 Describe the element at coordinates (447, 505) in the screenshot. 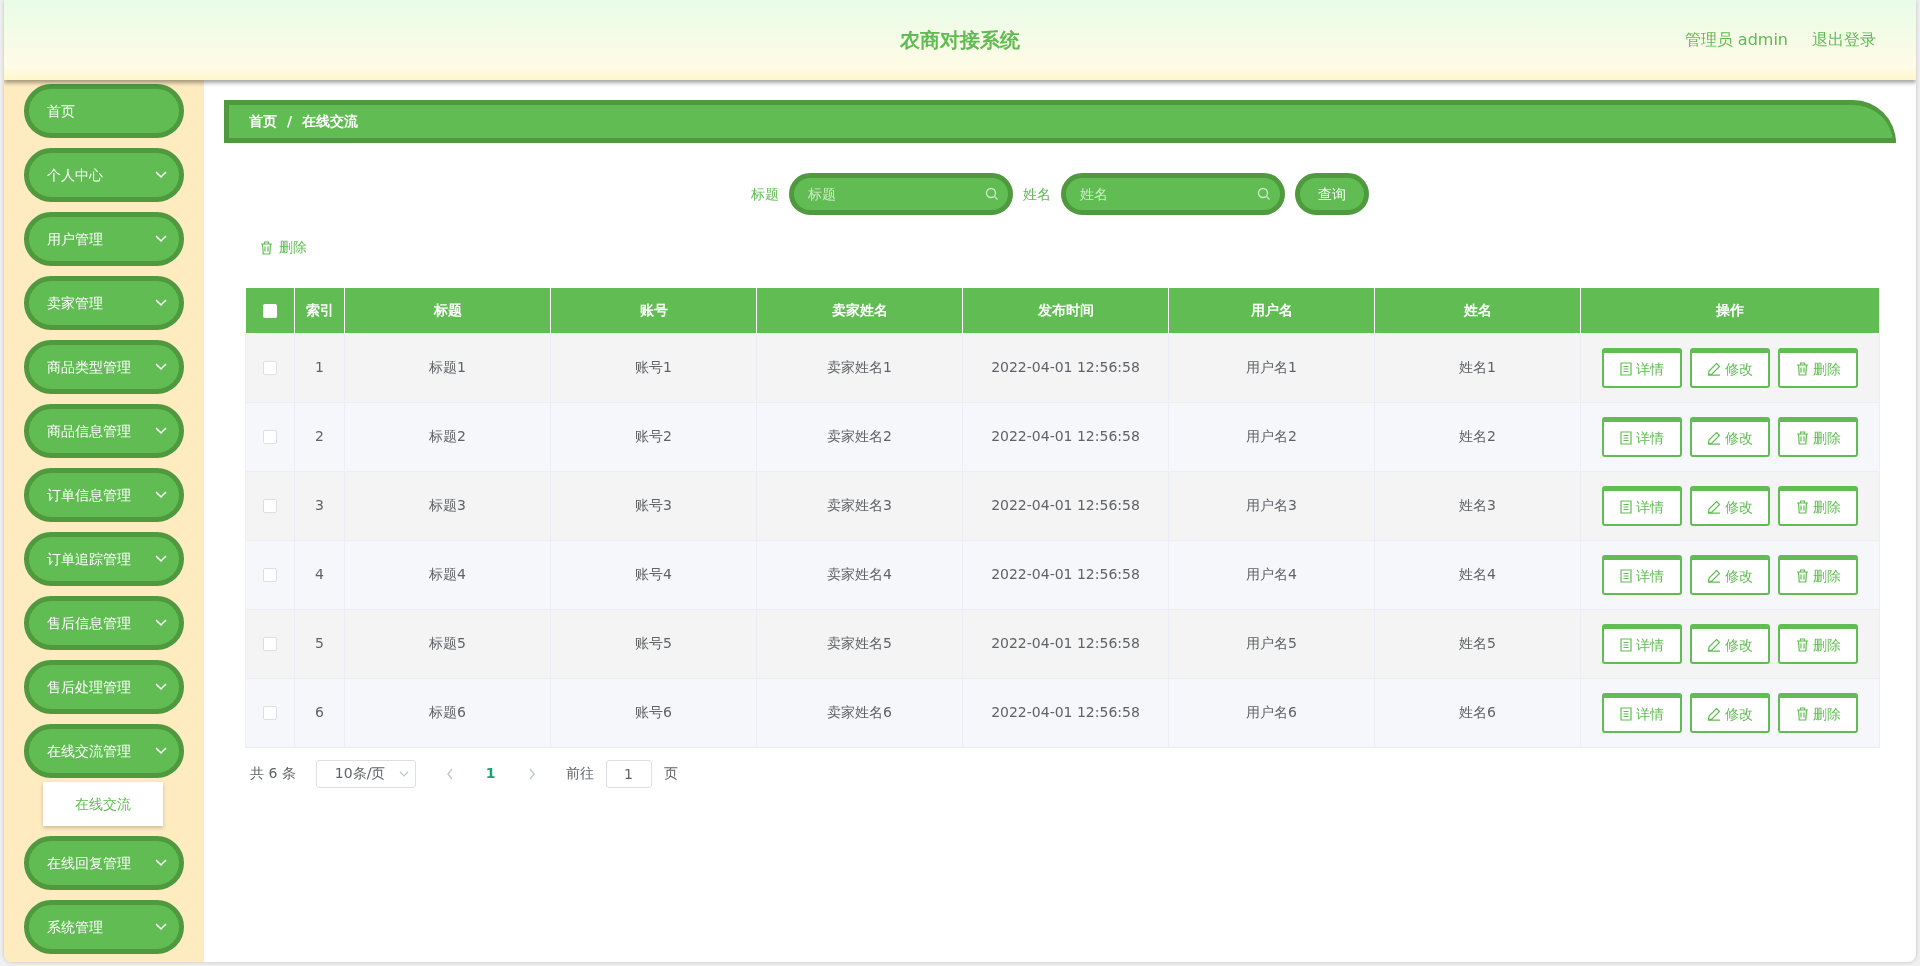

I see `table-cell: 标题3` at that location.